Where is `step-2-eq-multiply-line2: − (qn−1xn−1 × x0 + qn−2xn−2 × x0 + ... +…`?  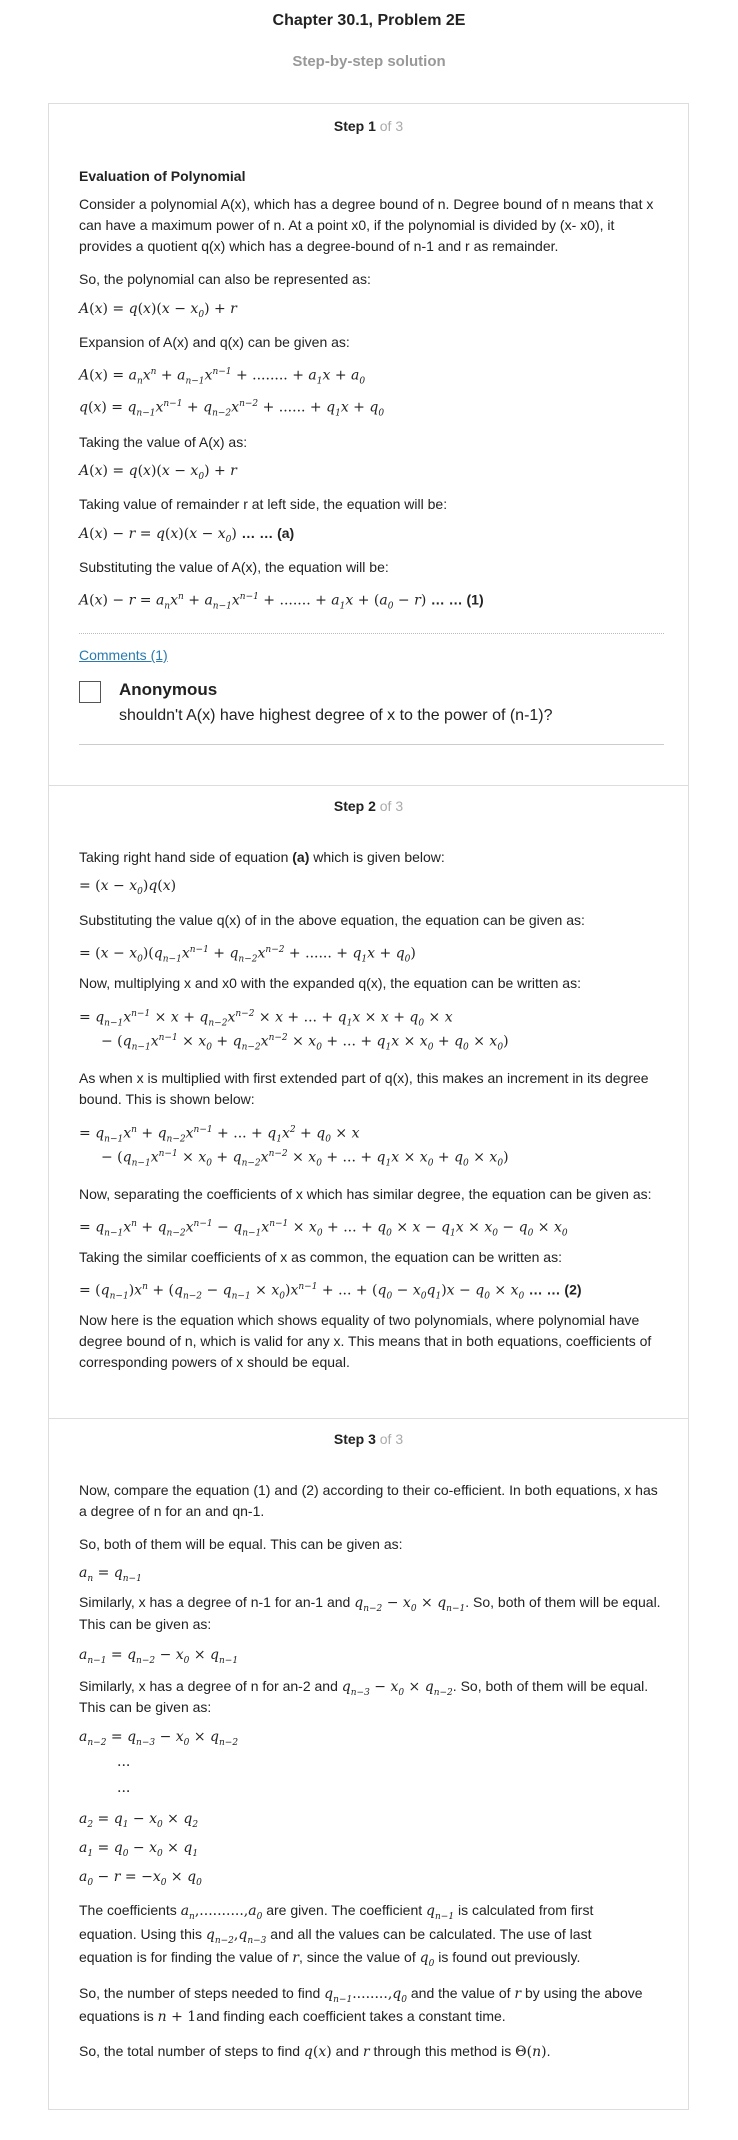 step-2-eq-multiply-line2: − (qn−1xn−1 × x0 + qn−2xn−2 × x0 + ... +… is located at coordinates (305, 1043).